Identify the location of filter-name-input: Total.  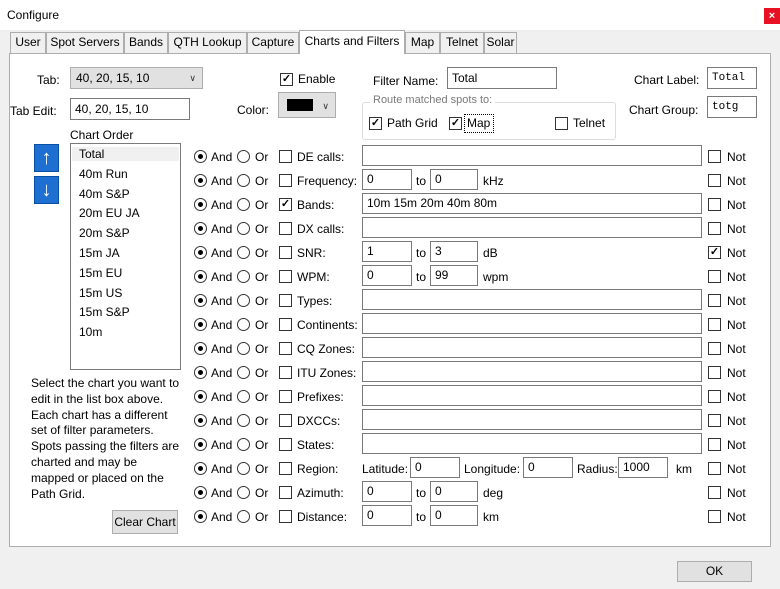
(502, 78).